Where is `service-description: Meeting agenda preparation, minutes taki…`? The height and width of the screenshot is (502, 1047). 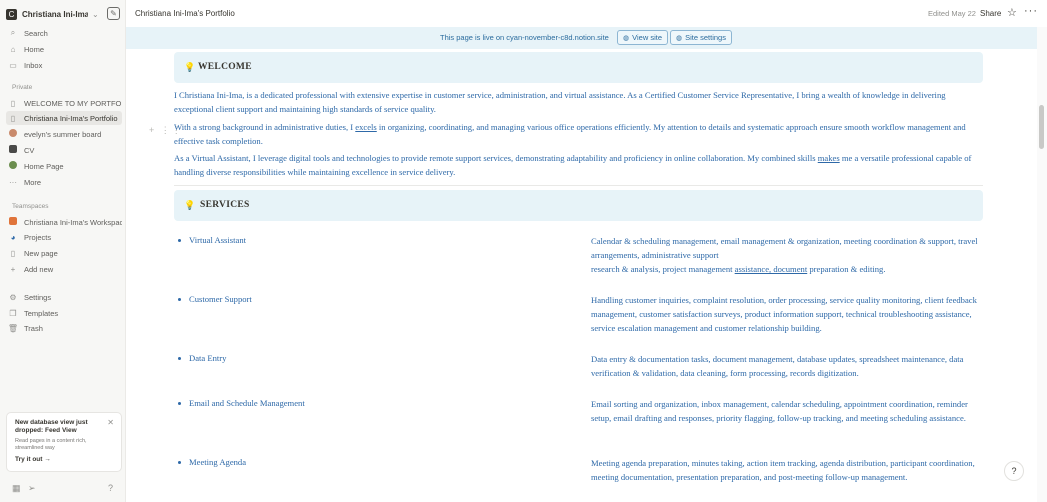 service-description: Meeting agenda preparation, minutes taki… is located at coordinates (787, 470).